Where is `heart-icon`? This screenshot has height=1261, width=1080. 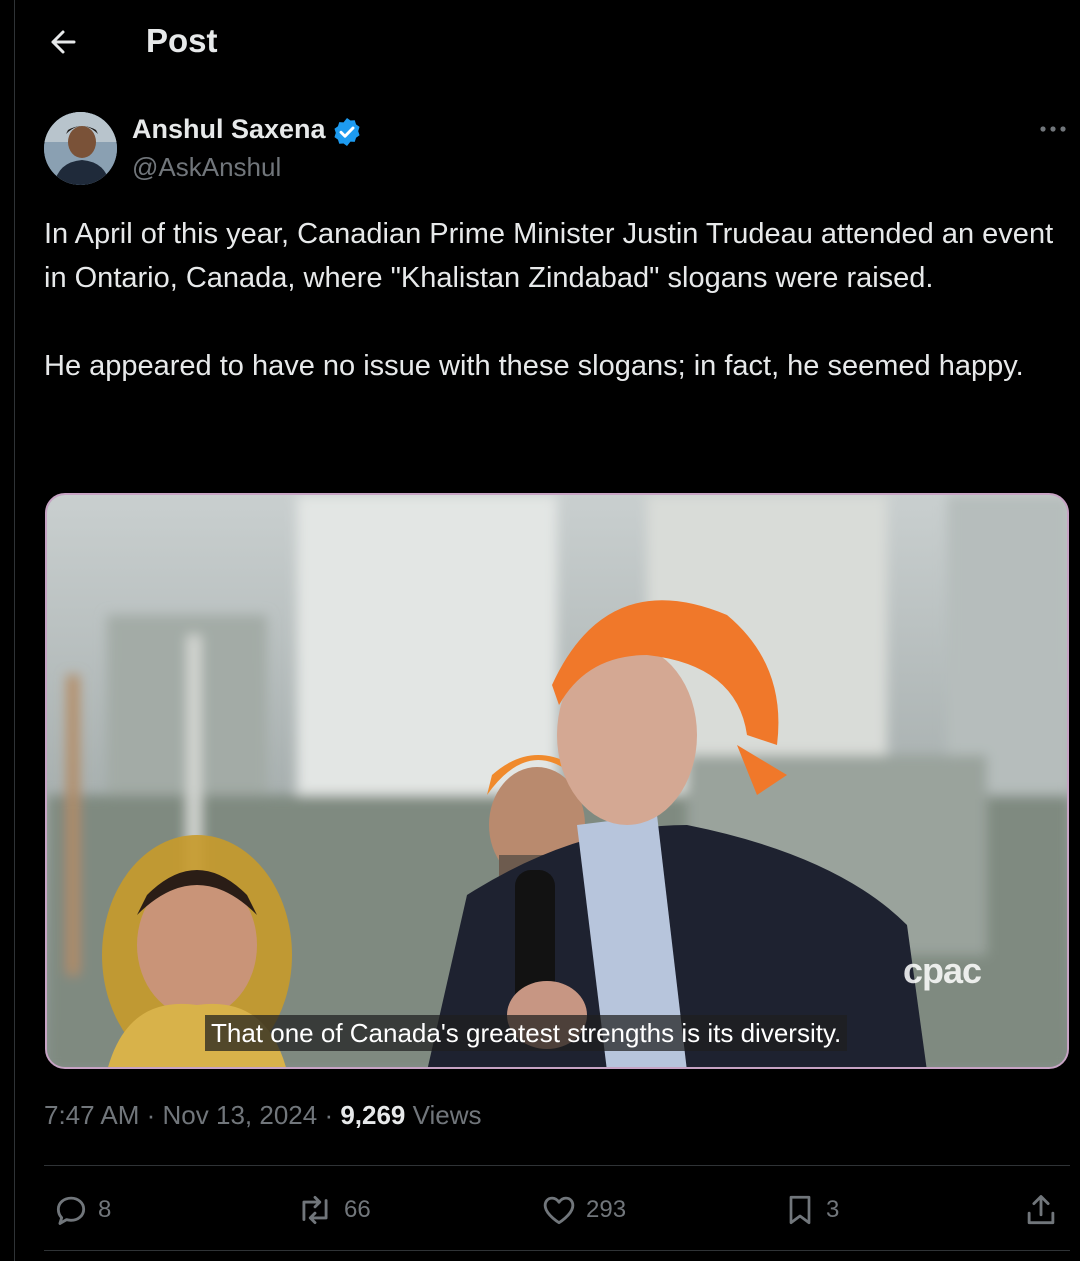 heart-icon is located at coordinates (559, 1210).